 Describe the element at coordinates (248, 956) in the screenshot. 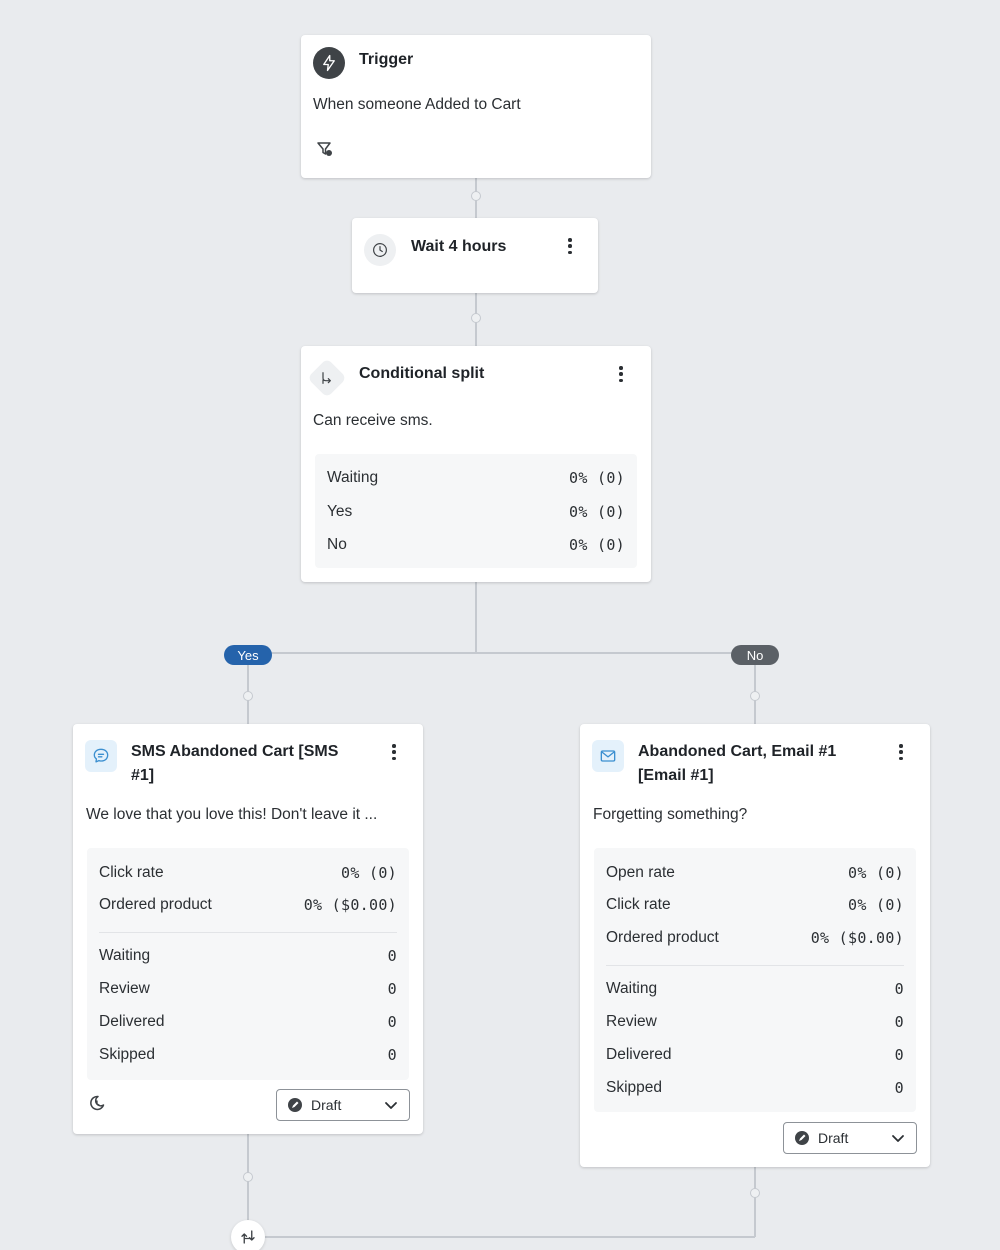

I see `sms-count-row: Waiting 0` at that location.